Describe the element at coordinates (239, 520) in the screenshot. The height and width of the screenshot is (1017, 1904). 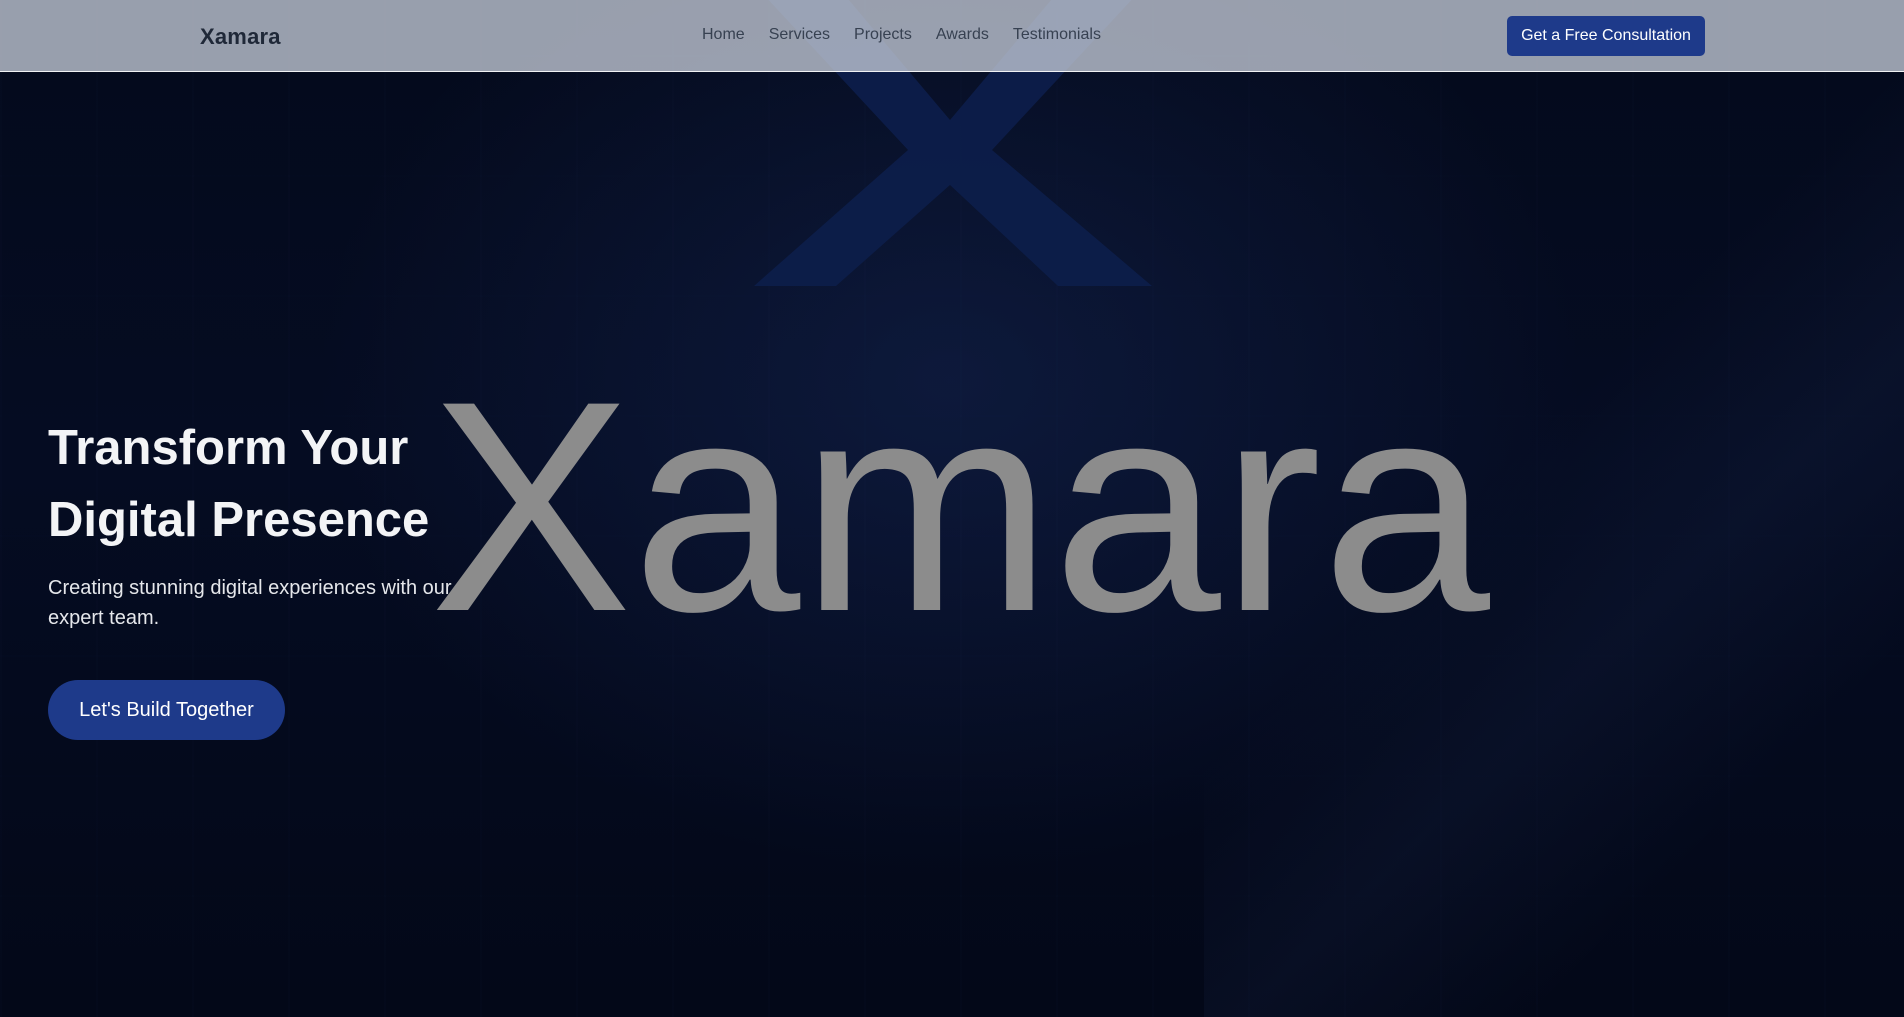
I see `hero-title-line-2: Digital Presence` at that location.